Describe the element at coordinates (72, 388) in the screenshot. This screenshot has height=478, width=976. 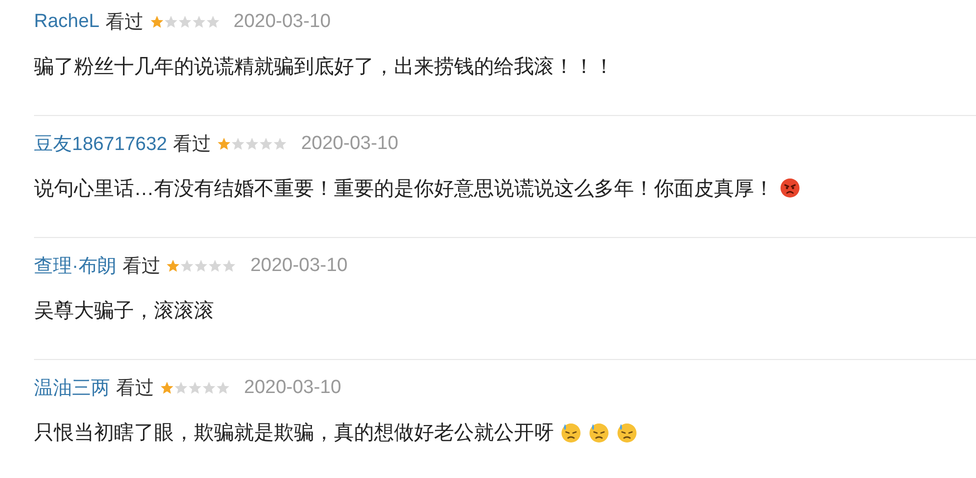
I see `user-link: 温油三两` at that location.